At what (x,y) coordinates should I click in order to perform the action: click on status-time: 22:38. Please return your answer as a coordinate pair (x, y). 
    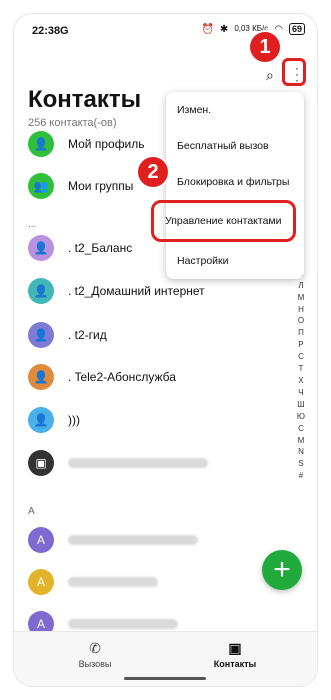
    Looking at the image, I should click on (46, 31).